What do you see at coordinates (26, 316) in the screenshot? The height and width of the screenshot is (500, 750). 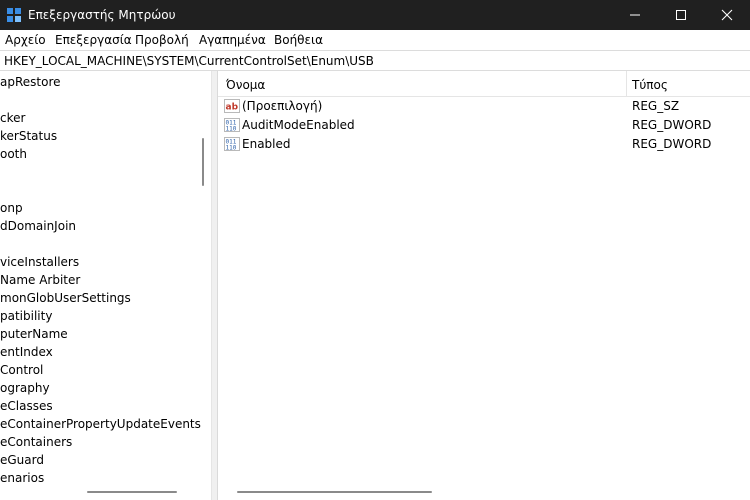 I see `tree-item: patibility` at bounding box center [26, 316].